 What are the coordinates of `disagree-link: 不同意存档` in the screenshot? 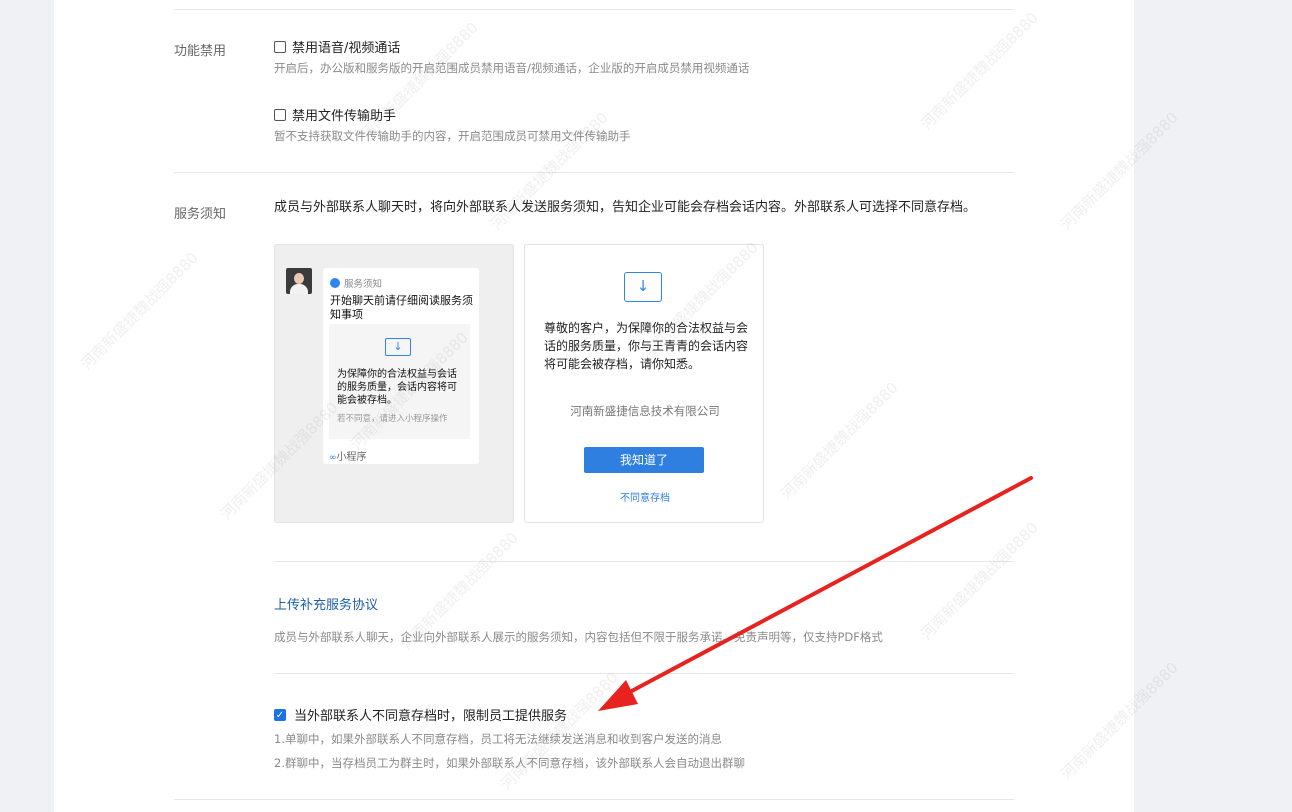 It's located at (645, 496).